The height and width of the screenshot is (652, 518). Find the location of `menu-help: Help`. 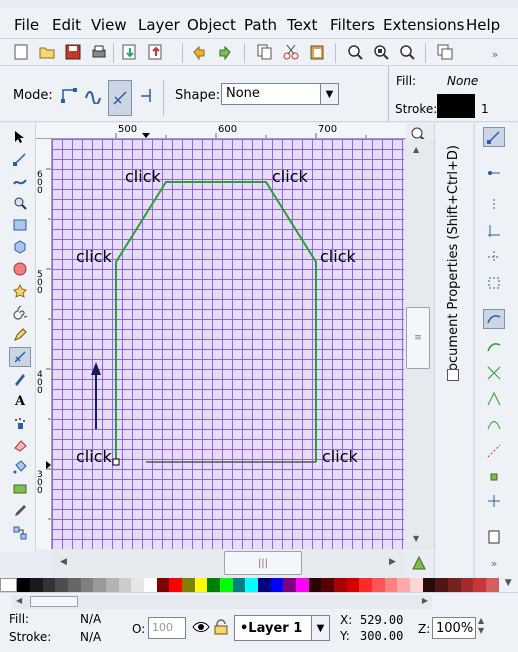

menu-help: Help is located at coordinates (483, 25).